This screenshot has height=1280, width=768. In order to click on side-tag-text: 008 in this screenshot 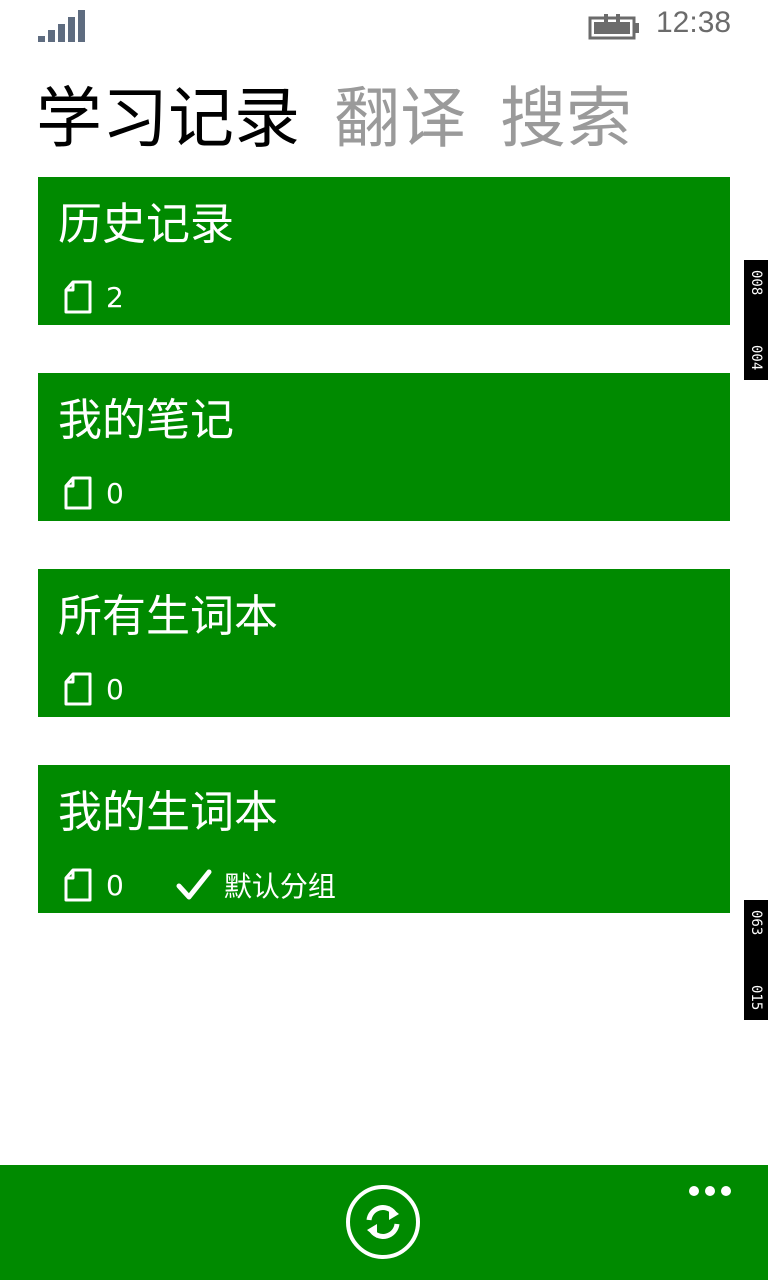, I will do `click(756, 283)`.